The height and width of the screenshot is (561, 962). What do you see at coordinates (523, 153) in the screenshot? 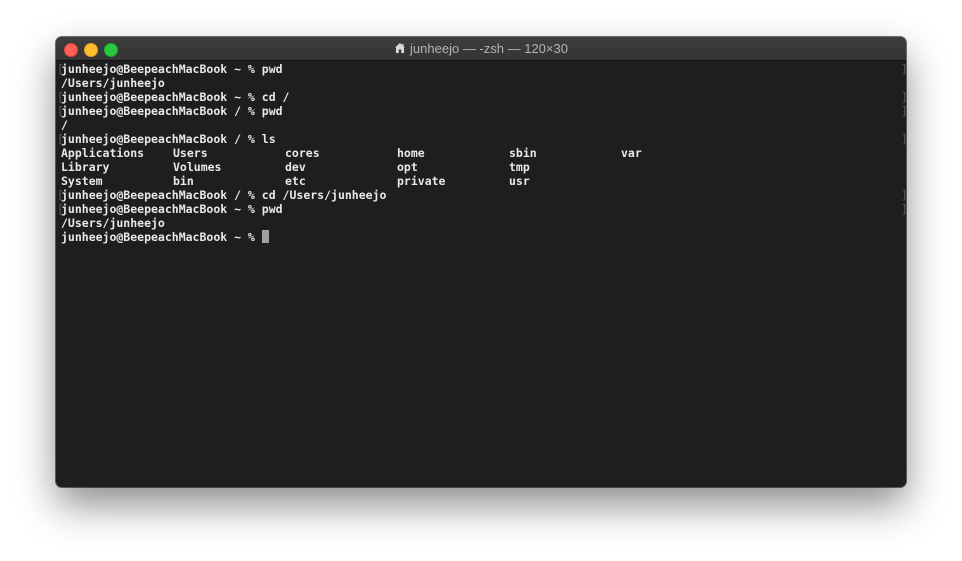
I see `ls-entry: sbin` at bounding box center [523, 153].